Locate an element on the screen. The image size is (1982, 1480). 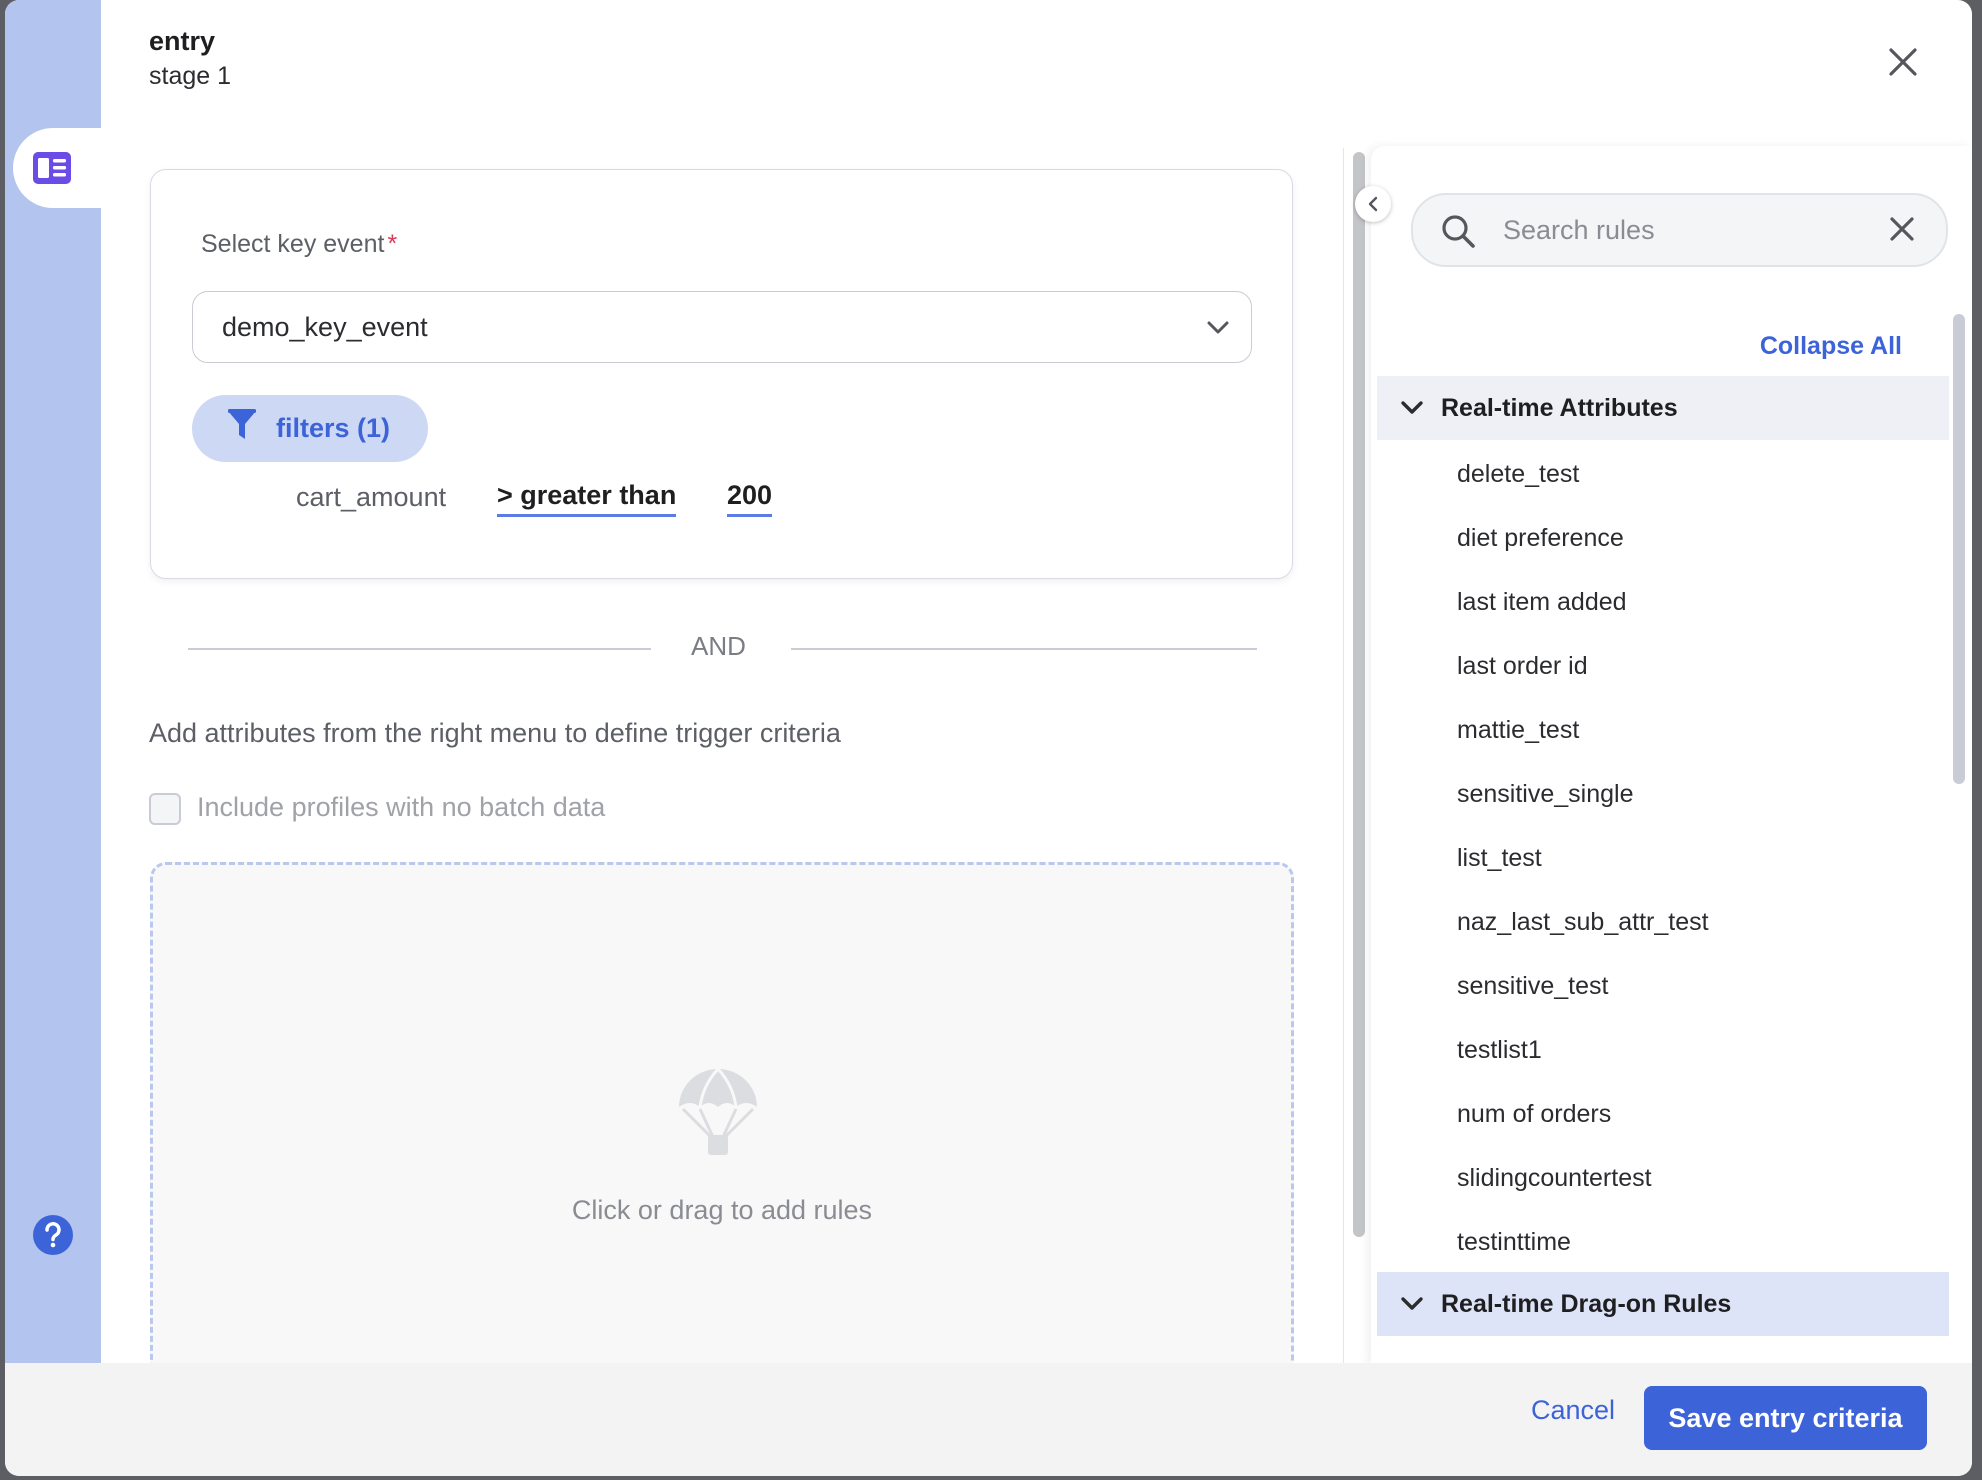
group-header-real-time-attributes: Real-time Attributes is located at coordinates (1663, 408).